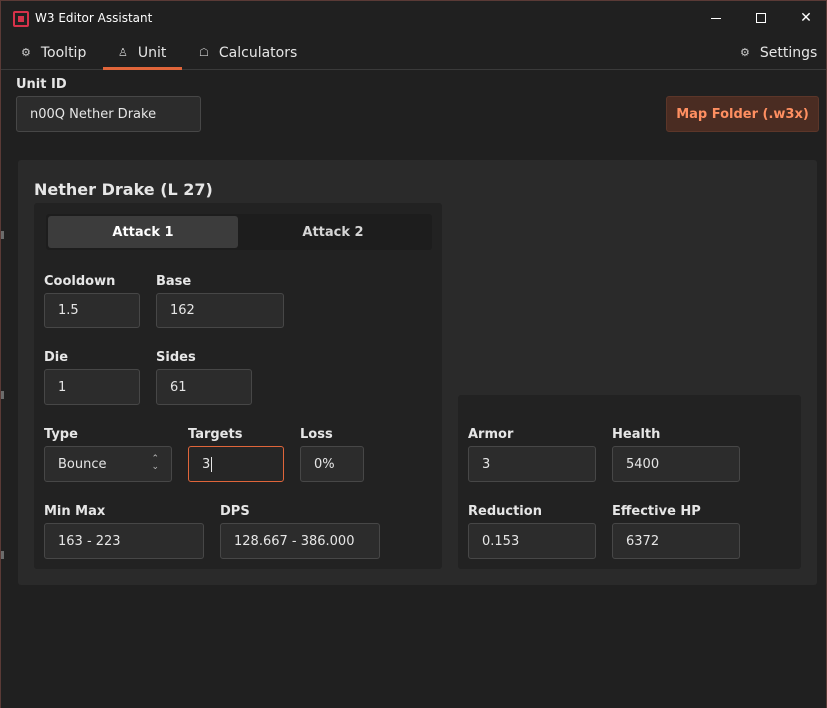 The image size is (827, 708). I want to click on type-value: Bounce, so click(82, 464).